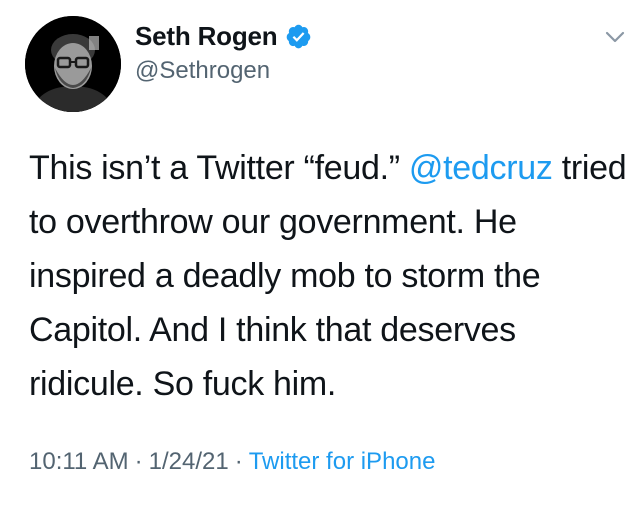 The image size is (640, 505). What do you see at coordinates (79, 461) in the screenshot?
I see `tweet-time: 10:11 AM` at bounding box center [79, 461].